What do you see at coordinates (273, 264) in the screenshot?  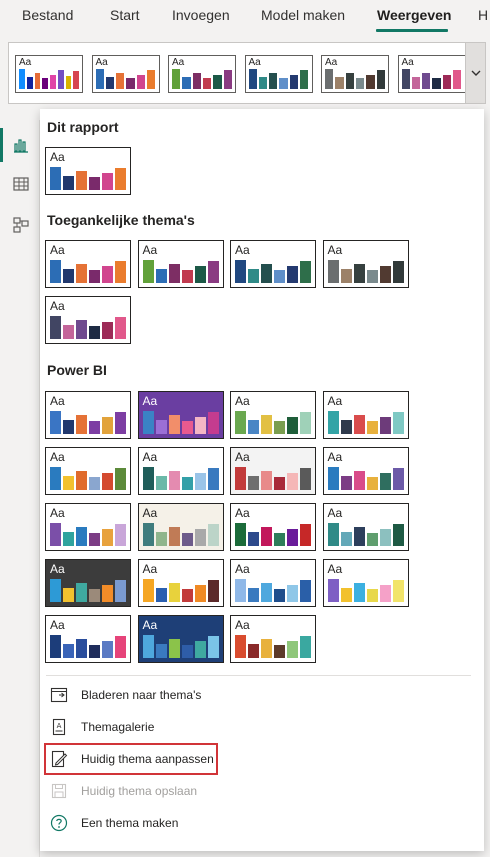 I see `theme-thumbnail-s1-3: Aa` at bounding box center [273, 264].